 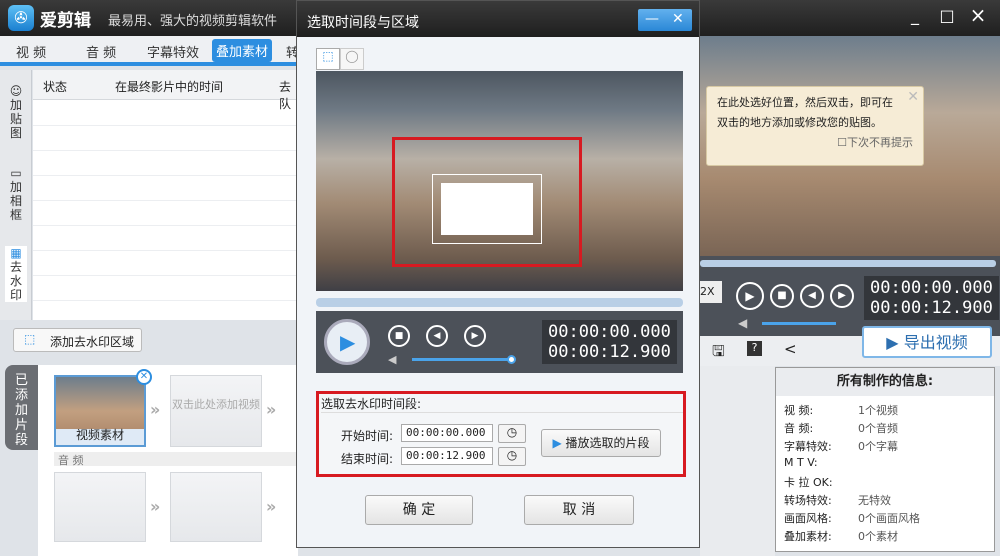 I want to click on close-button: ×, so click(x=978, y=15).